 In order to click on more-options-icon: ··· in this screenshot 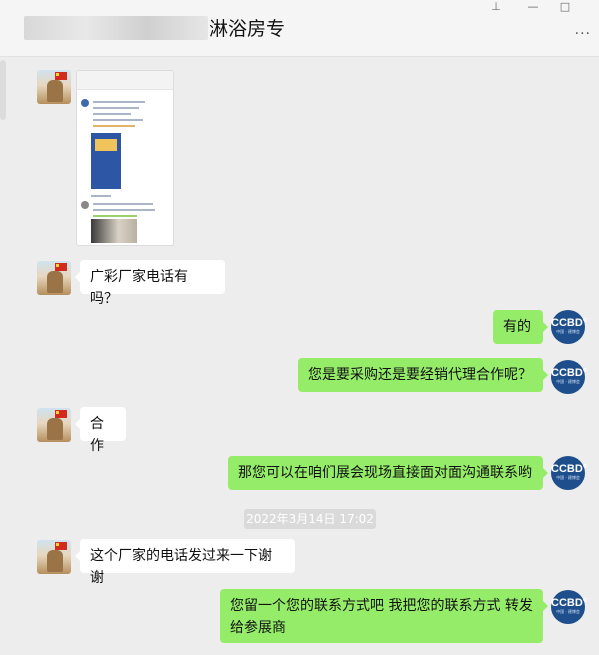, I will do `click(583, 34)`.